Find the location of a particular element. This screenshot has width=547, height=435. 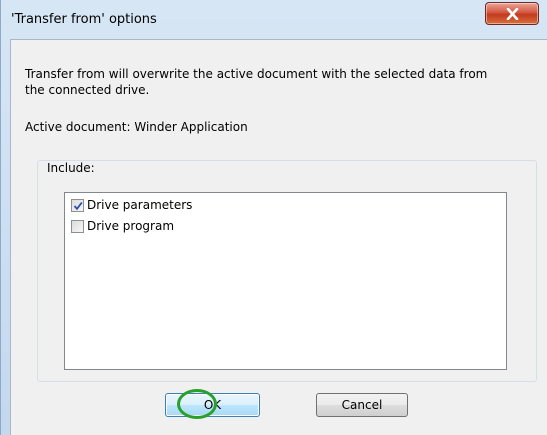

close-icon is located at coordinates (512, 14).